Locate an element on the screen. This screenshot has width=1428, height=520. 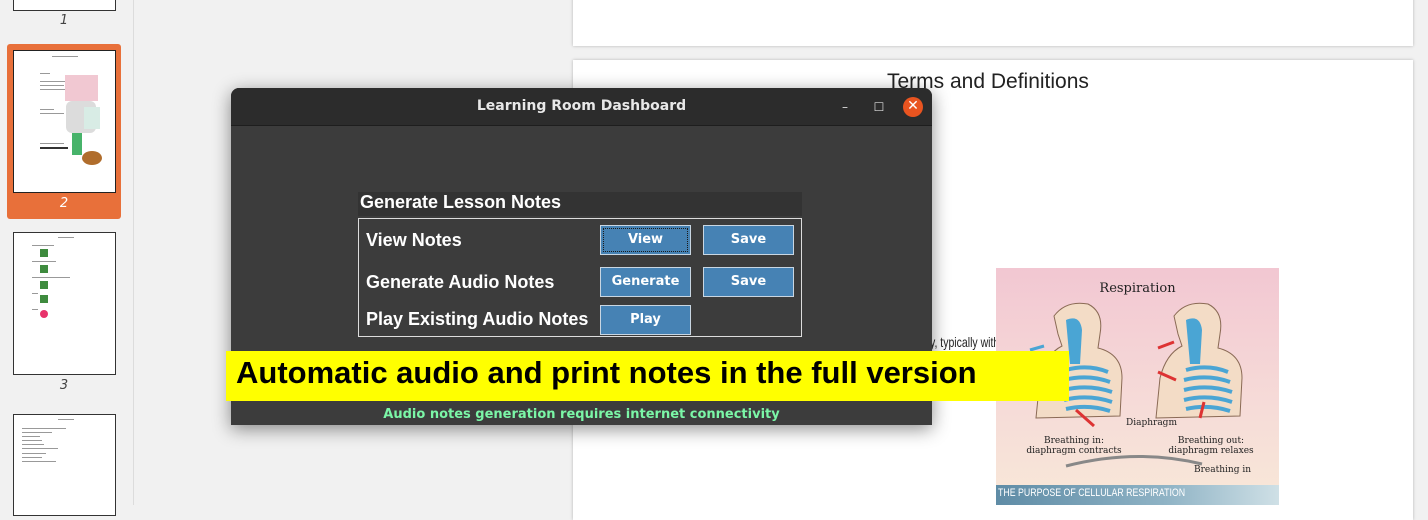
minimize-button: – is located at coordinates (845, 107).